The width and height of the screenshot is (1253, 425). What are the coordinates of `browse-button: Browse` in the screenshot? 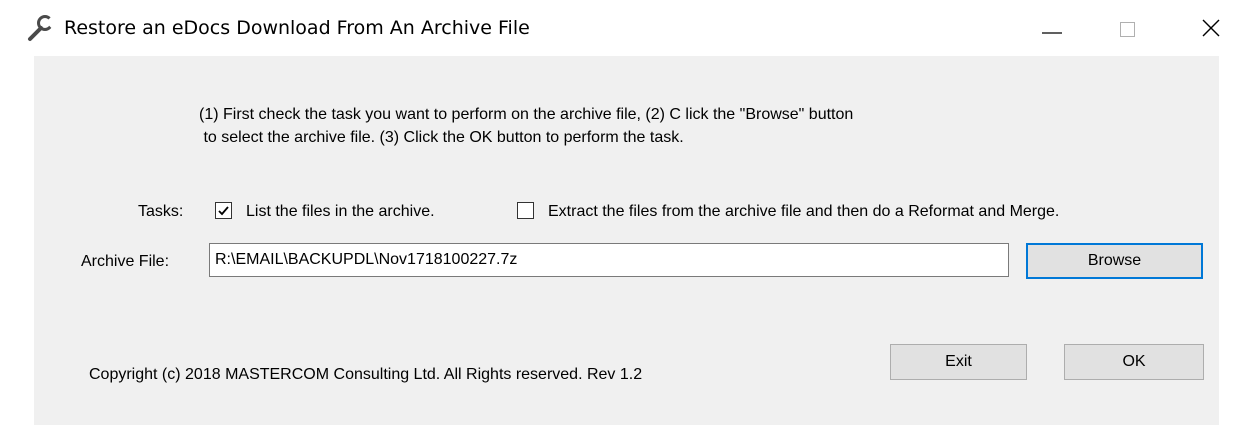 It's located at (1114, 261).